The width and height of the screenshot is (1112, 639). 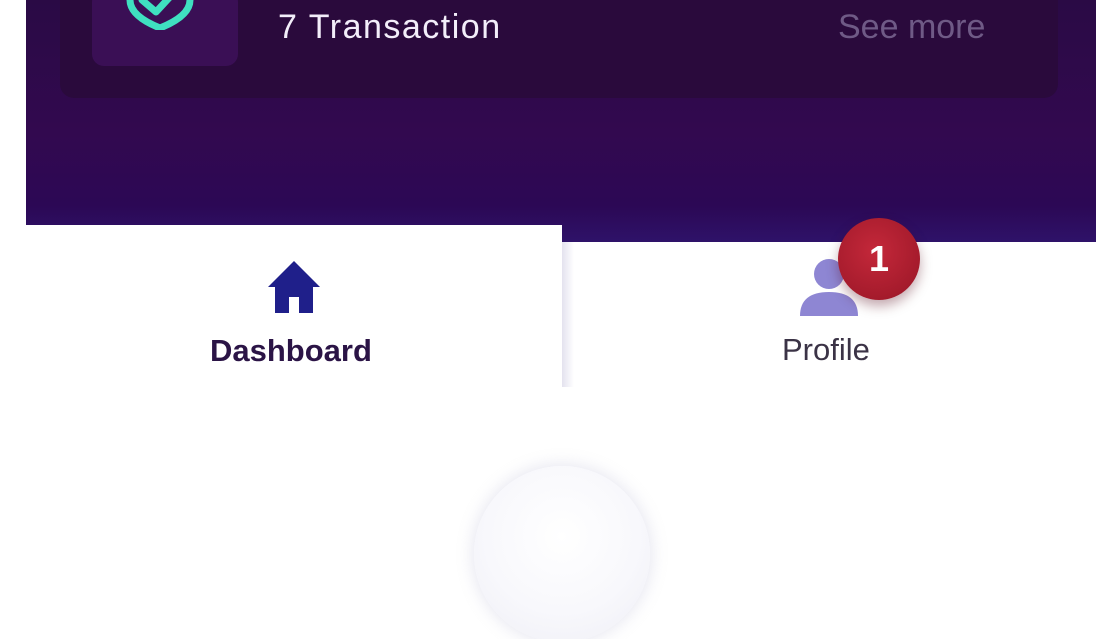 I want to click on shield-check-icon, so click(x=160, y=15).